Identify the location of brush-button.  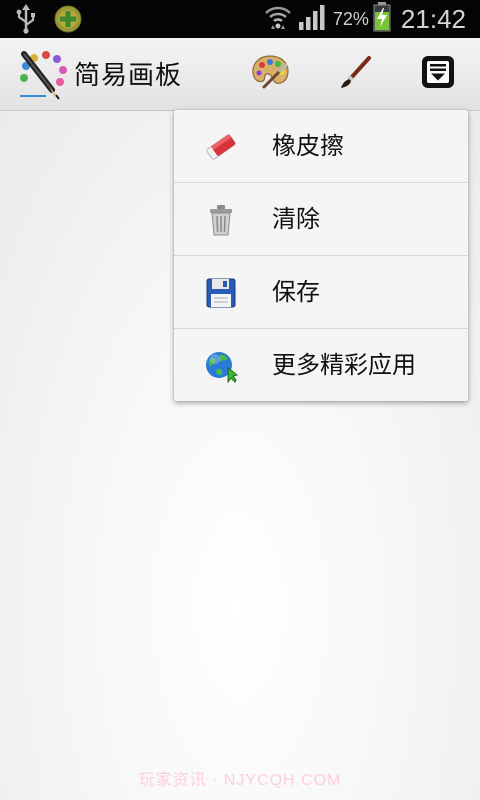
(356, 74).